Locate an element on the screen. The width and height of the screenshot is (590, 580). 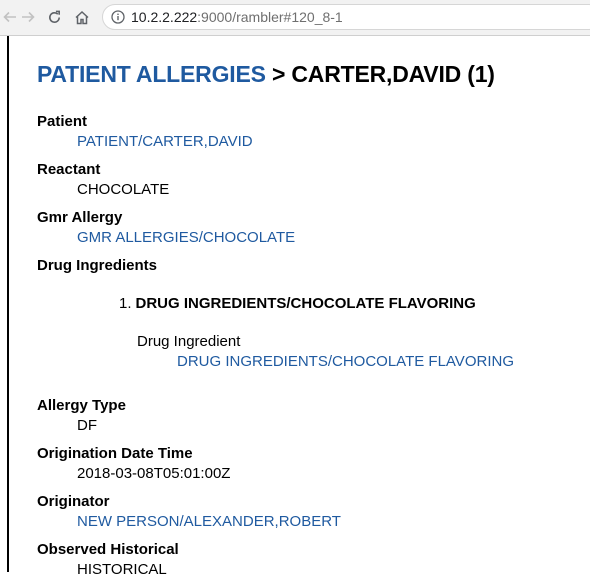
patient-link: PATIENT/CARTER,DAVID is located at coordinates (311, 142).